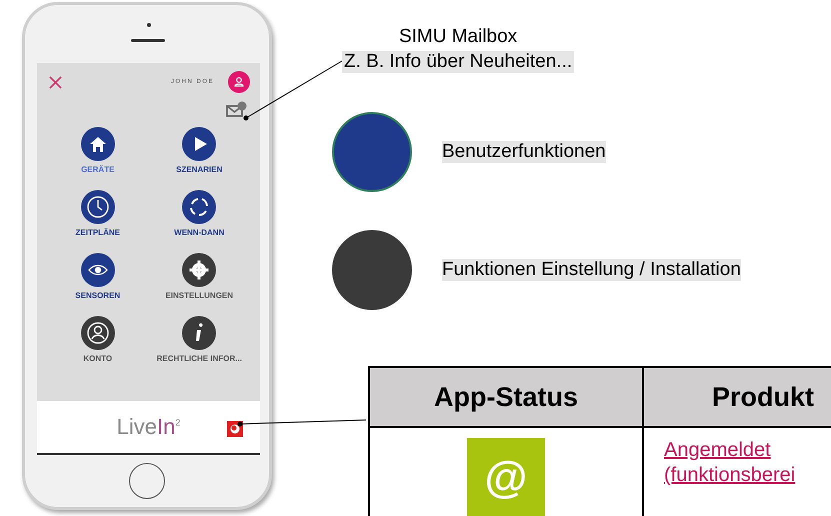 The height and width of the screenshot is (516, 831). I want to click on menu-item: EINSTELLUNGEN, so click(199, 295).